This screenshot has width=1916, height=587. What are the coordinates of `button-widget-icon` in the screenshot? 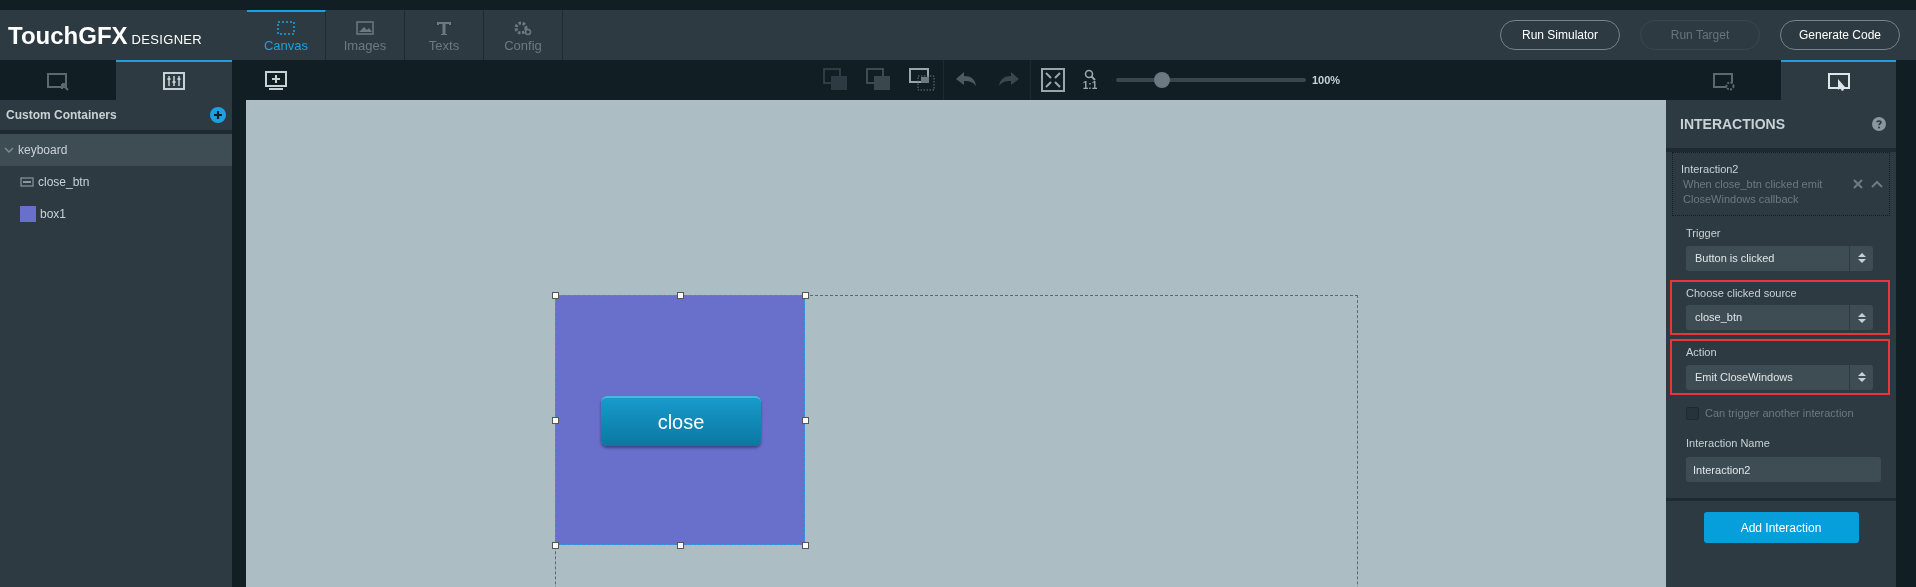 It's located at (27, 182).